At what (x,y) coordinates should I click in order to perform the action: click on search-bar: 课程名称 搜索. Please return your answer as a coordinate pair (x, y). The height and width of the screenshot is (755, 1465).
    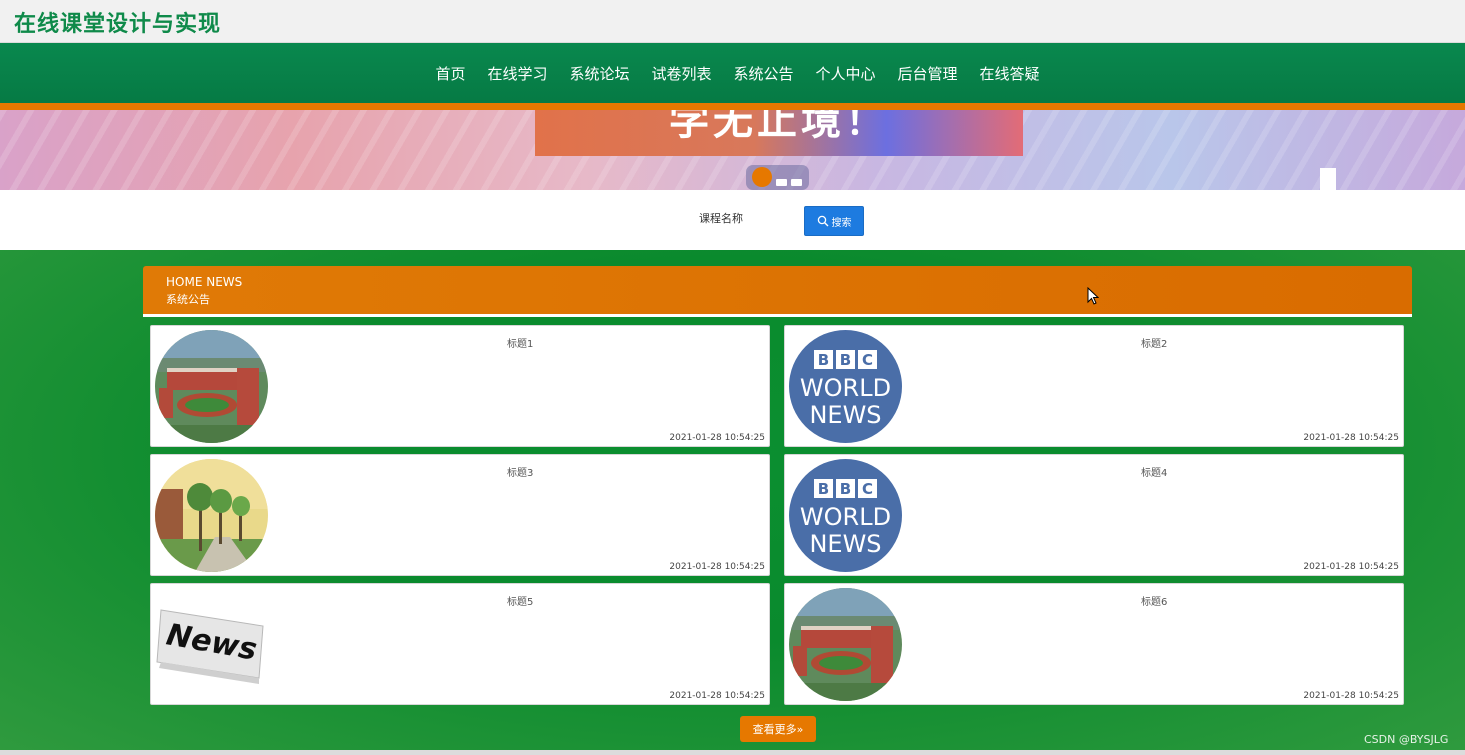
    Looking at the image, I should click on (732, 220).